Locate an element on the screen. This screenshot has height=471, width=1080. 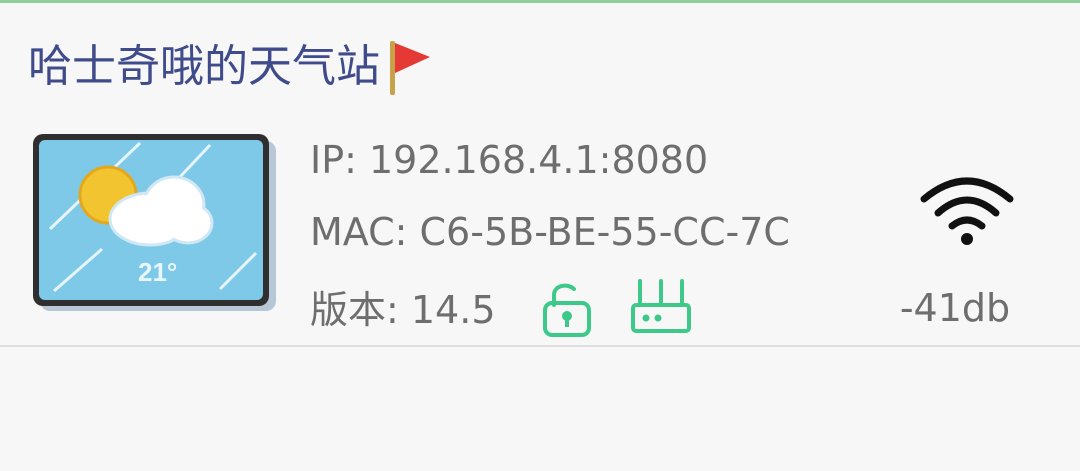
device-name-title: 哈士奇哦的天气站 is located at coordinates (231, 67).